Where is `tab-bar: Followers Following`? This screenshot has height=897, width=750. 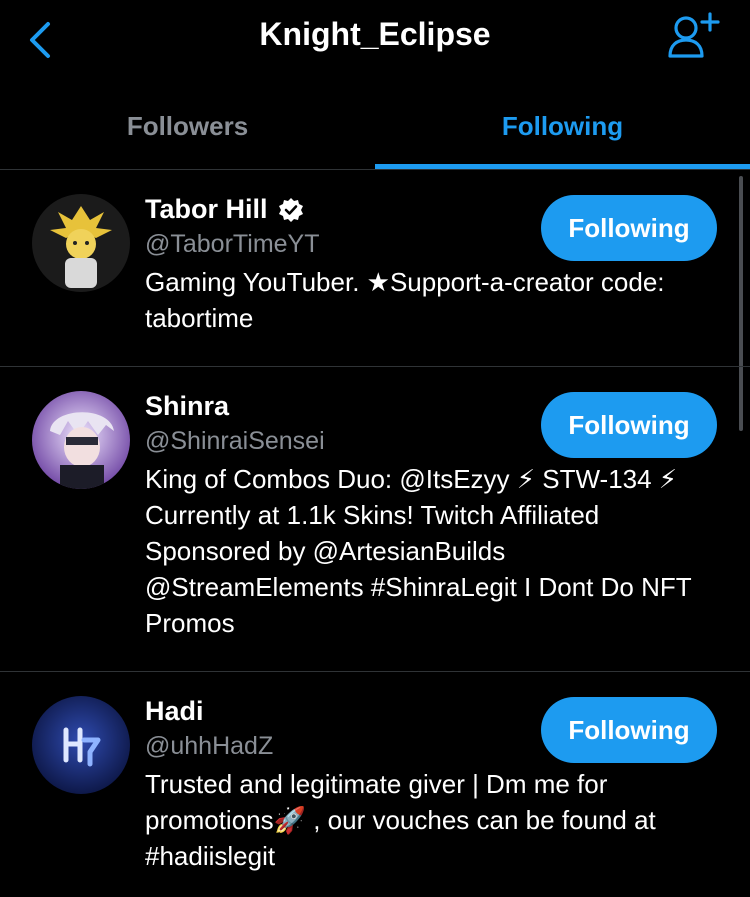 tab-bar: Followers Following is located at coordinates (375, 125).